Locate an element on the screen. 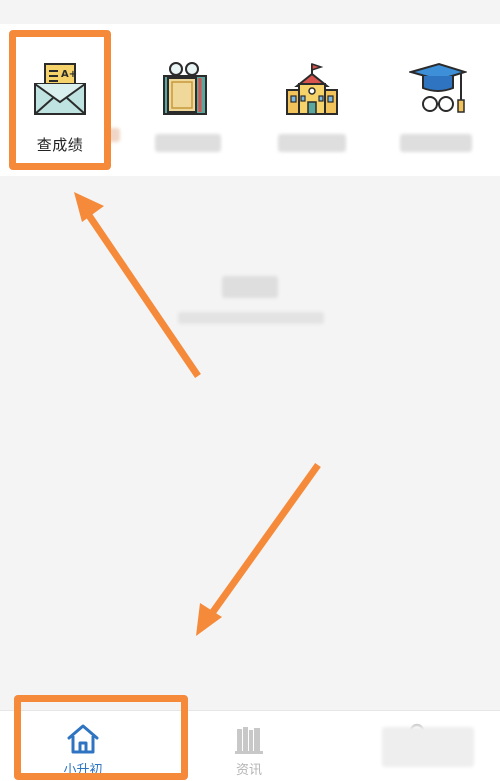 Image resolution: width=500 pixels, height=781 pixels. quick-action-graduation is located at coordinates (438, 99).